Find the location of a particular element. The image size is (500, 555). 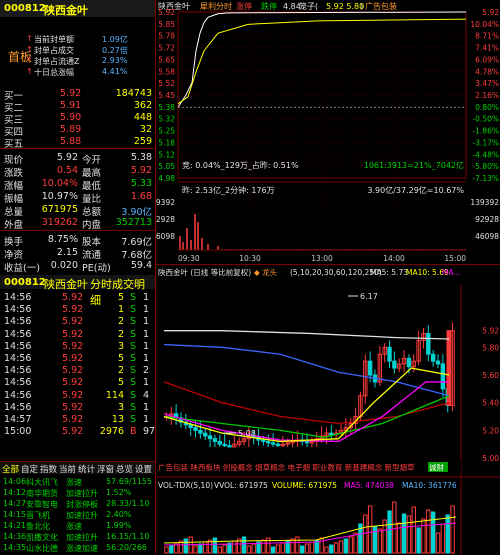

quote-label: 外盘 is located at coordinates (14, 225).